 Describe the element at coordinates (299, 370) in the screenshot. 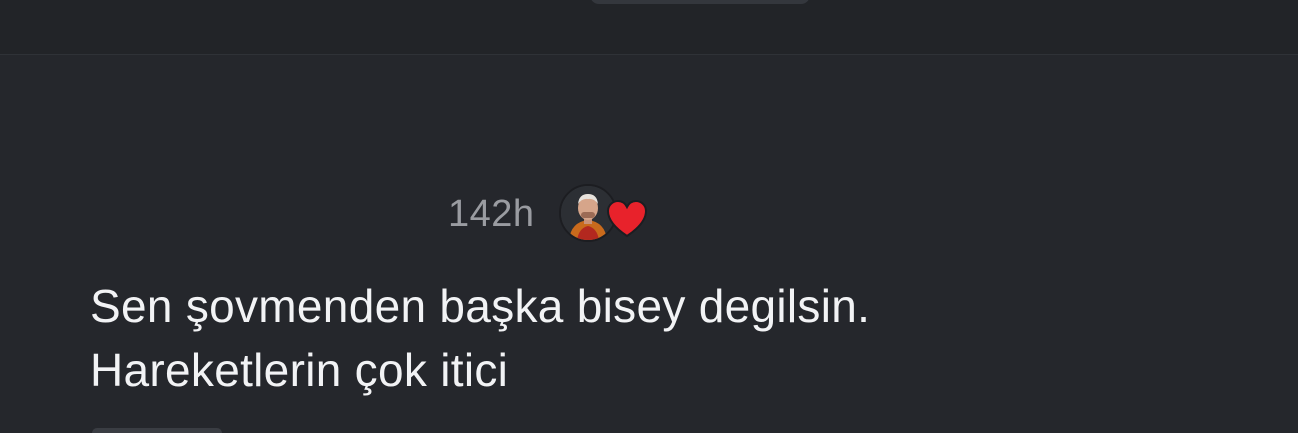

I see `comment-text-line-2: Hareketlerin çok itici` at that location.